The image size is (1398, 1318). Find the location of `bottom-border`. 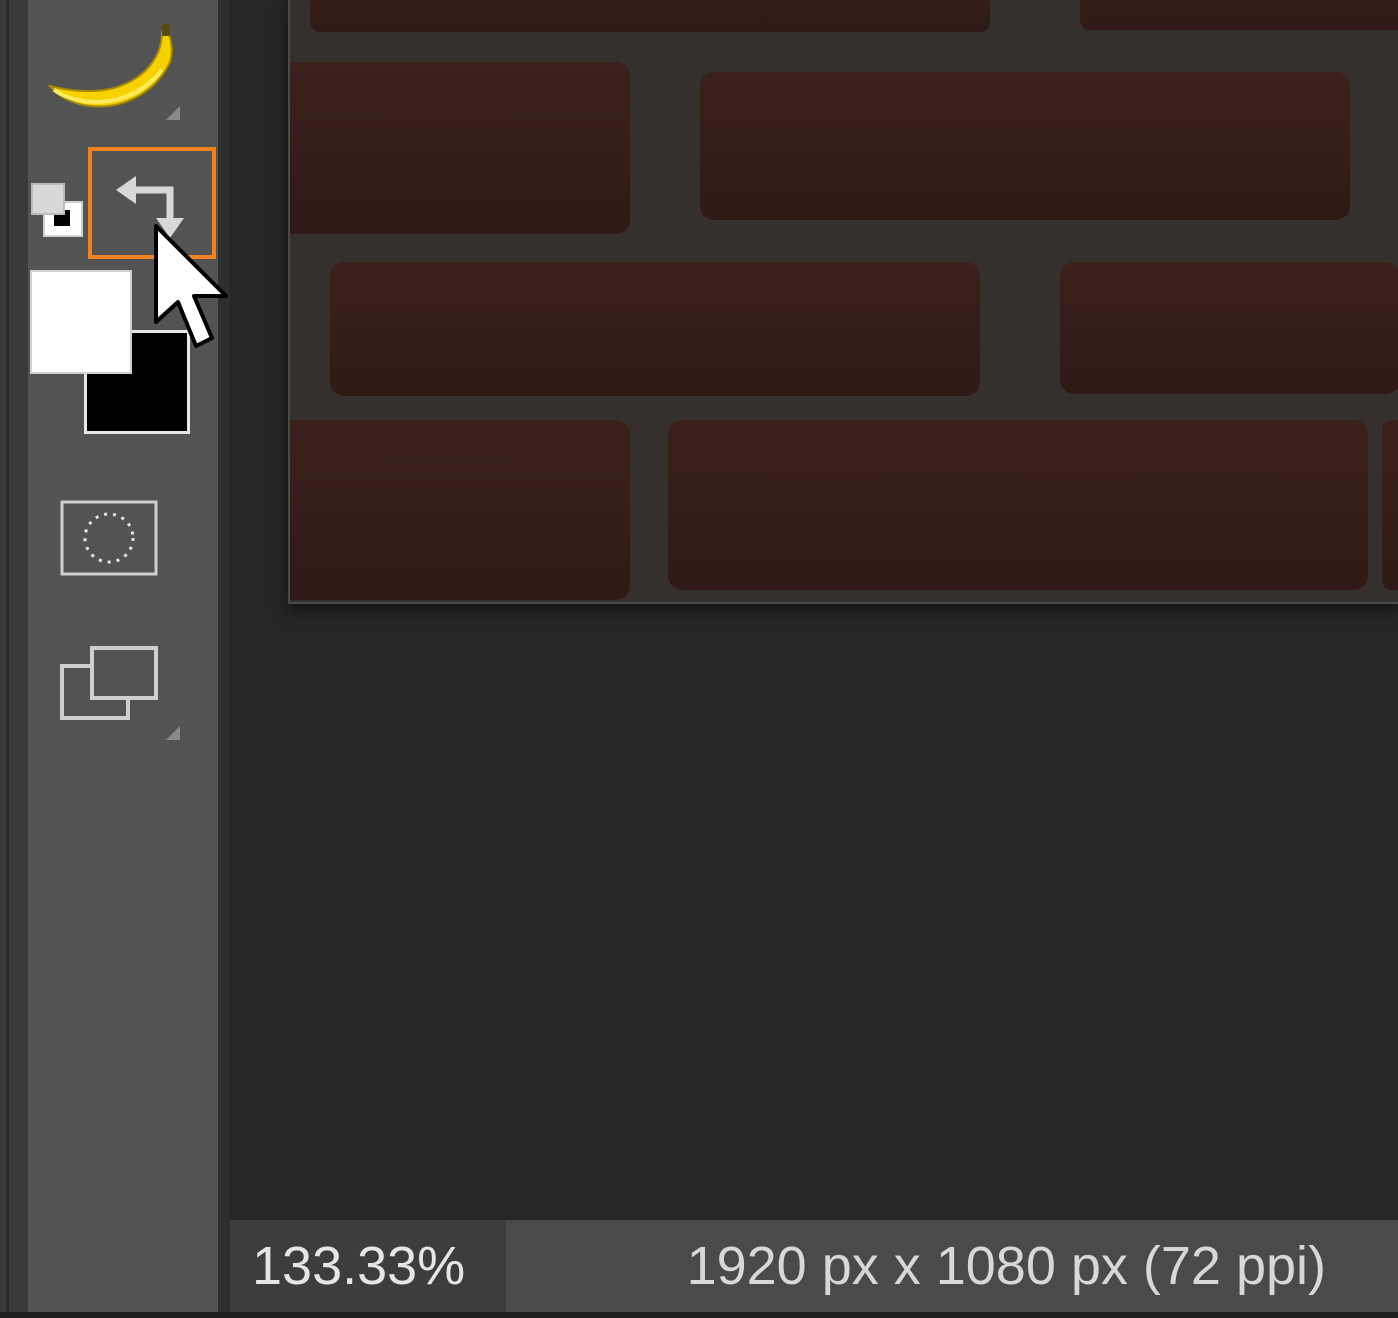

bottom-border is located at coordinates (699, 1315).